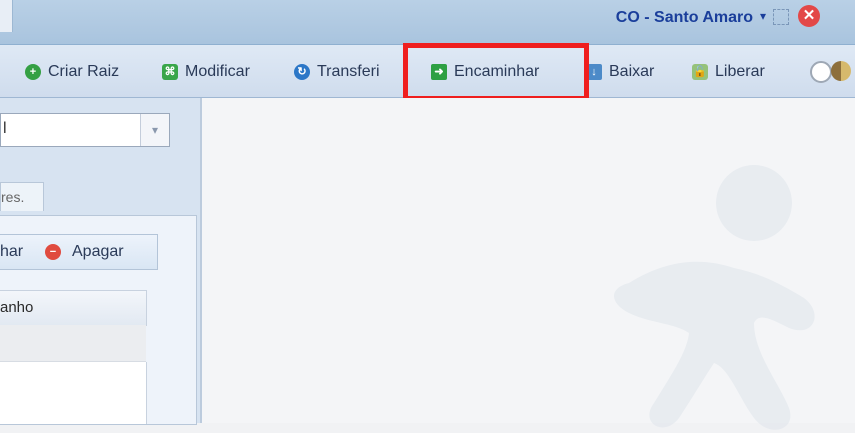 The width and height of the screenshot is (855, 433). What do you see at coordinates (302, 72) in the screenshot?
I see `transfer-icon: ↻` at bounding box center [302, 72].